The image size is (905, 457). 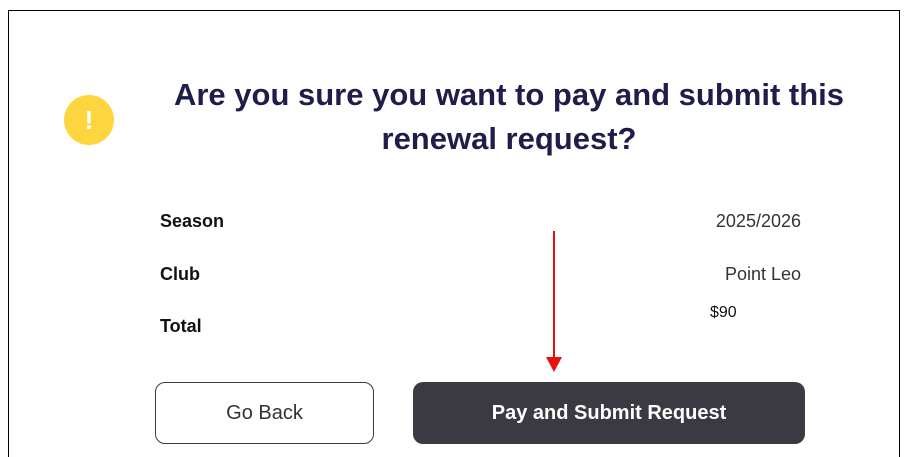 I want to click on annotation-arrow-head-icon, so click(x=554, y=364).